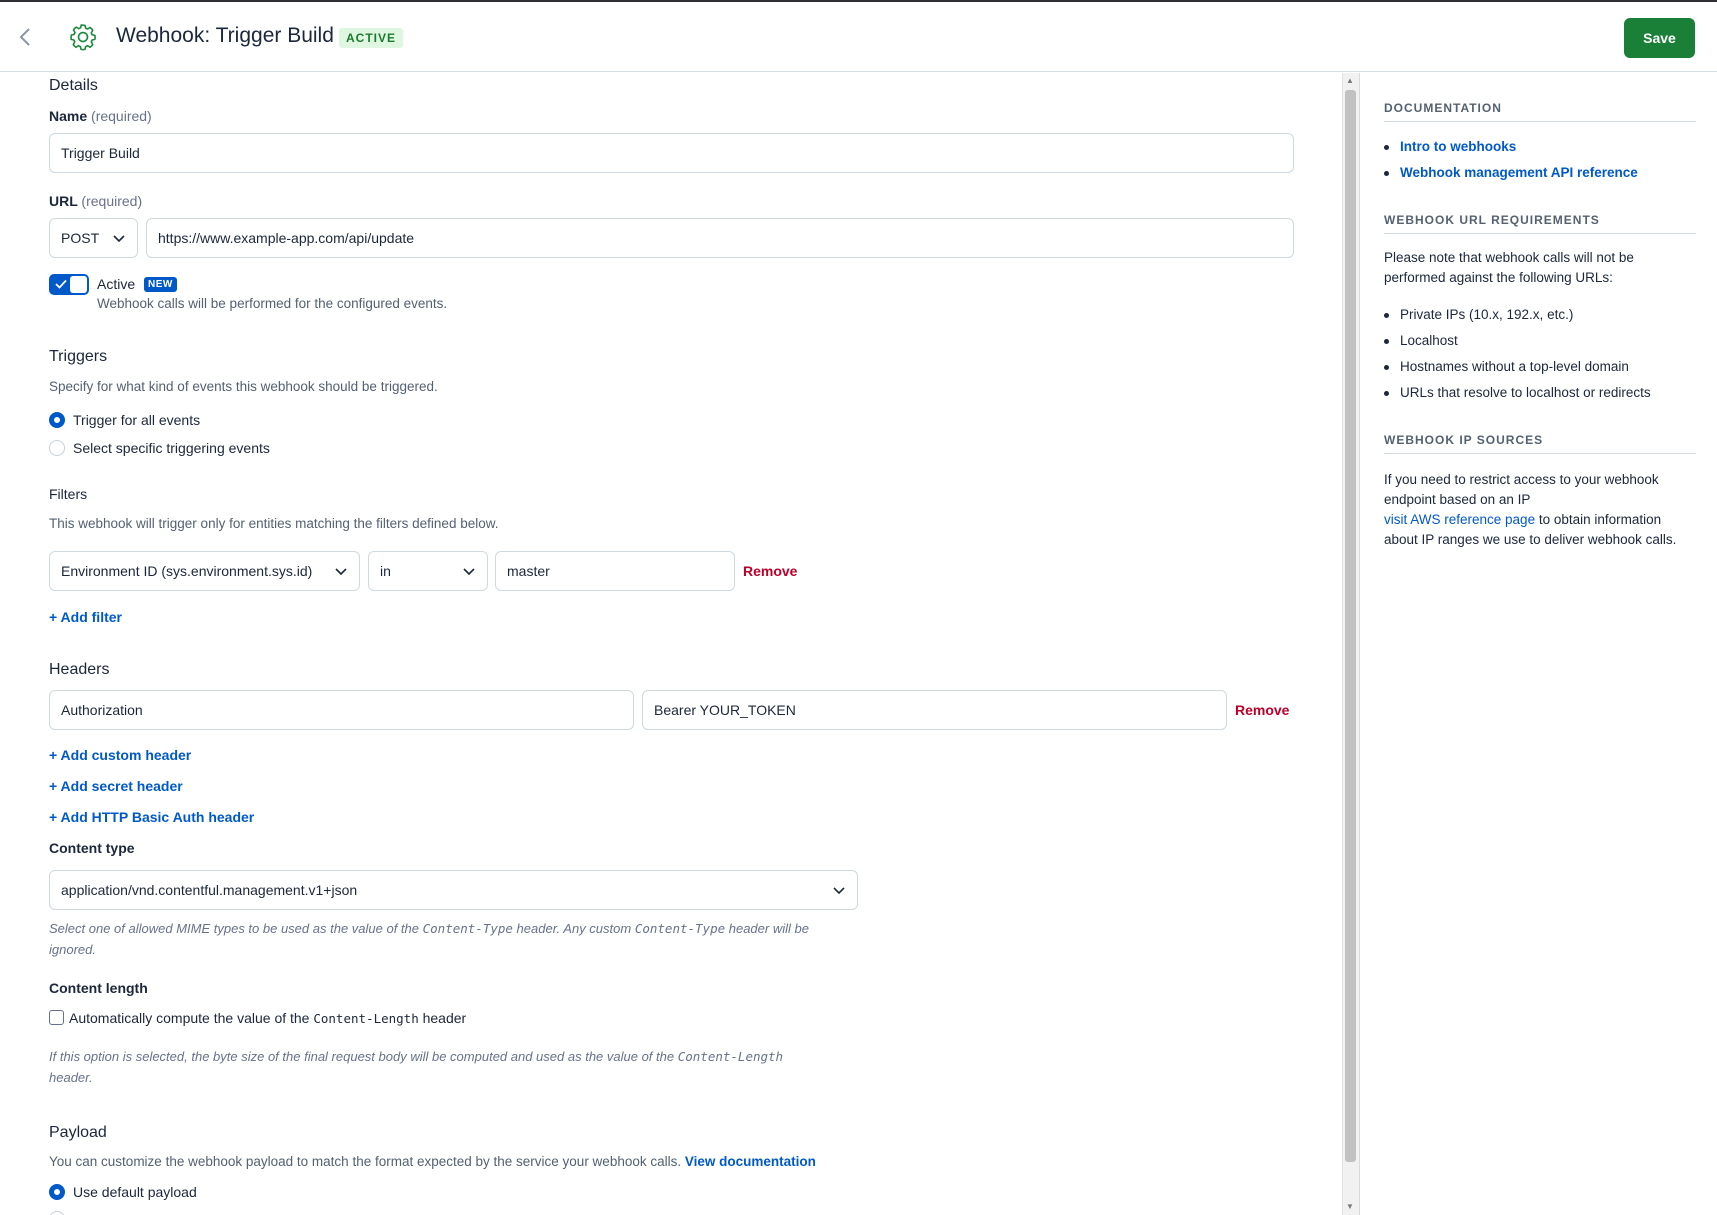  Describe the element at coordinates (720, 238) in the screenshot. I see `url-input: https://www.example-app.com/api/update` at that location.